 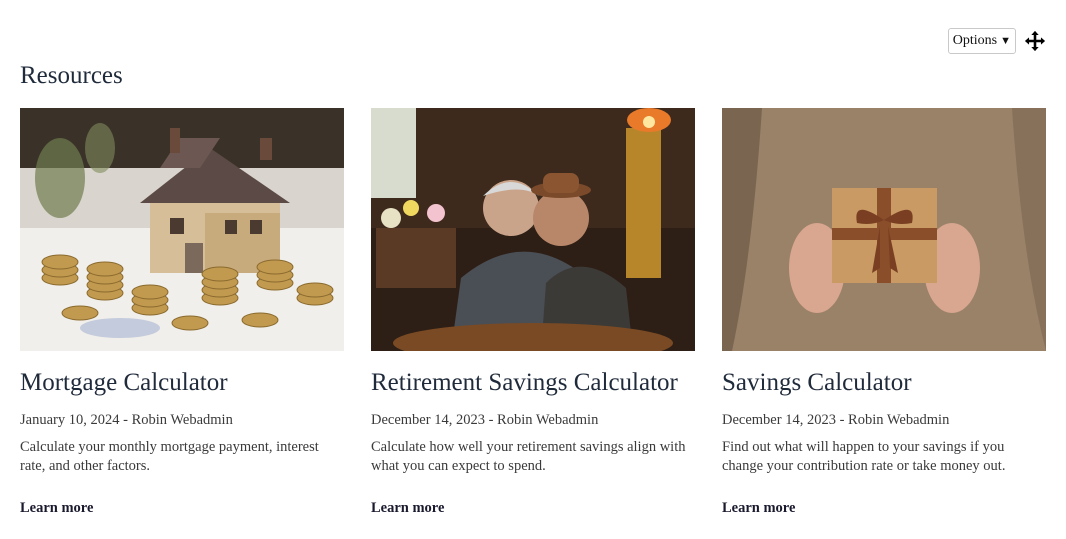 I want to click on section-title: Resources, so click(x=71, y=75).